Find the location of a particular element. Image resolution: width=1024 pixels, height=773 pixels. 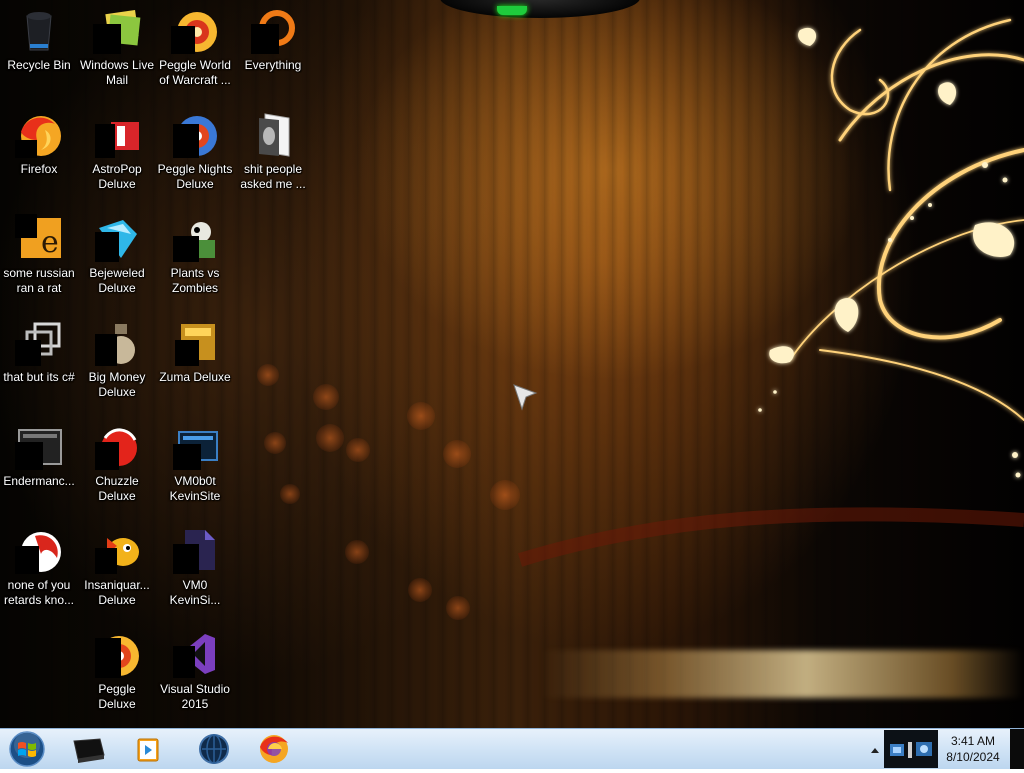

astropop-icon is located at coordinates (117, 134).